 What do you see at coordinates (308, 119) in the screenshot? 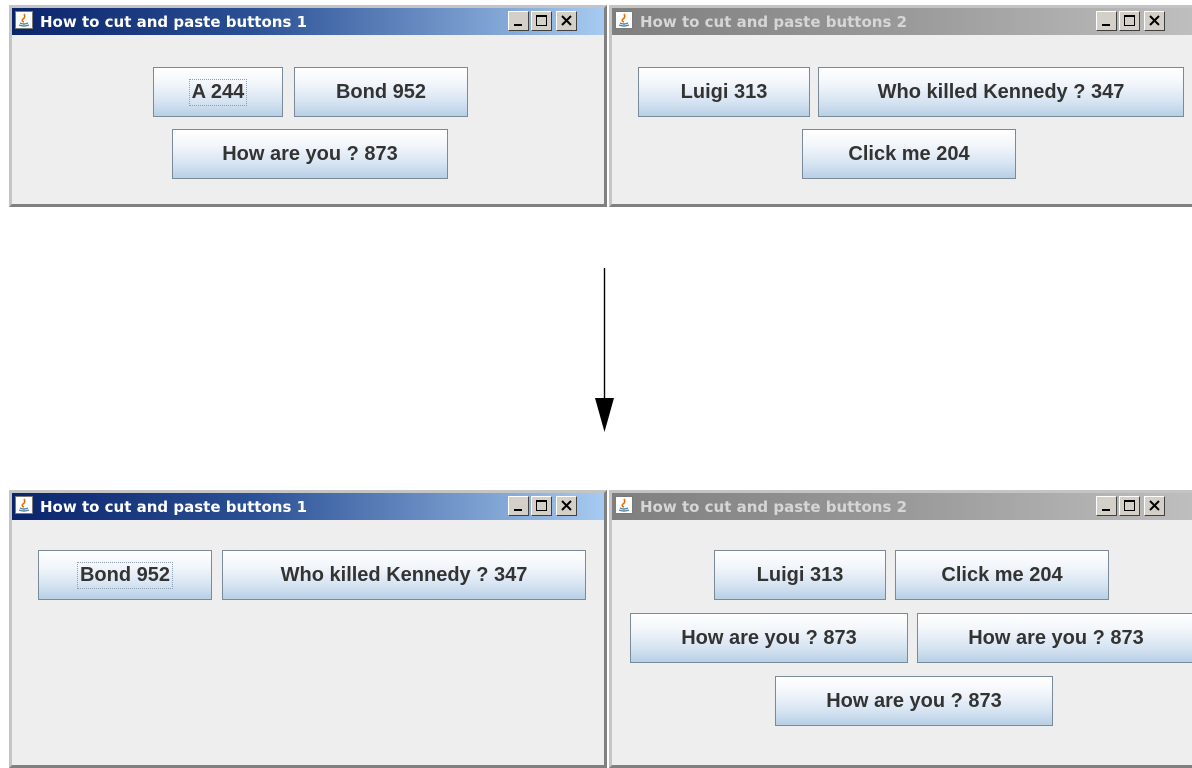
I see `content-pane: A 244 Bond 952 How are you ? 873` at bounding box center [308, 119].